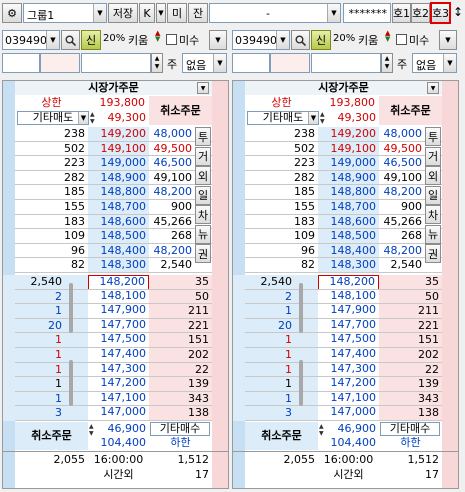 This screenshot has height=492, width=465. What do you see at coordinates (281, 251) in the screenshot?
I see `ask-qty: 96` at bounding box center [281, 251].